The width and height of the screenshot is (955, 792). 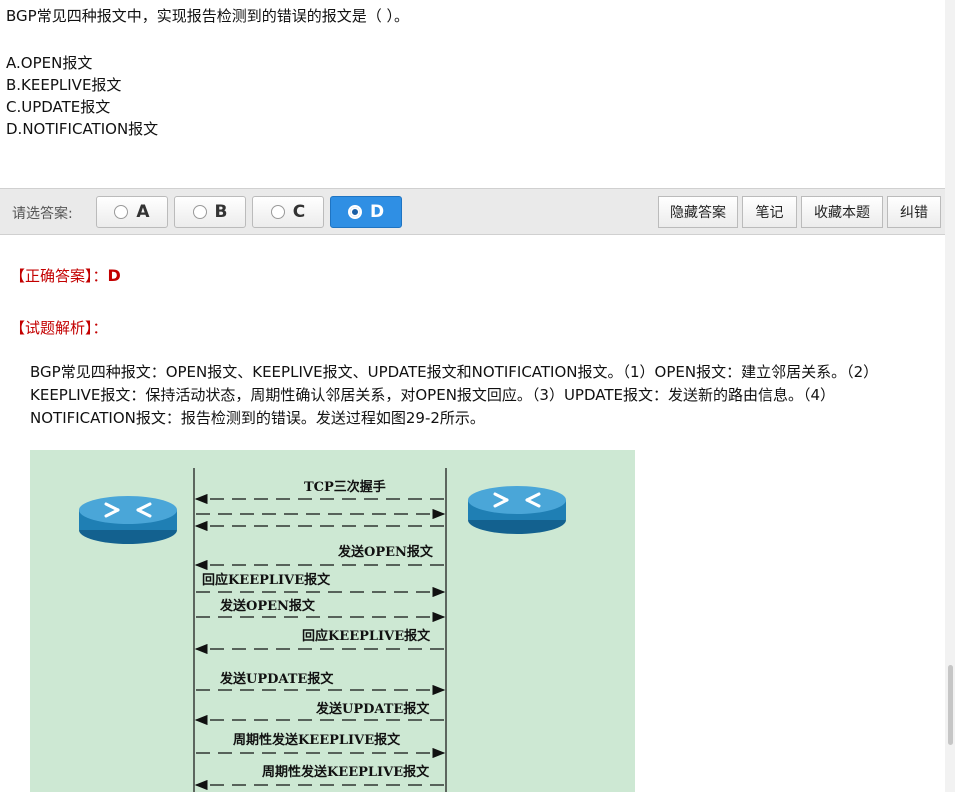 I want to click on choice-c-button: C, so click(x=288, y=212).